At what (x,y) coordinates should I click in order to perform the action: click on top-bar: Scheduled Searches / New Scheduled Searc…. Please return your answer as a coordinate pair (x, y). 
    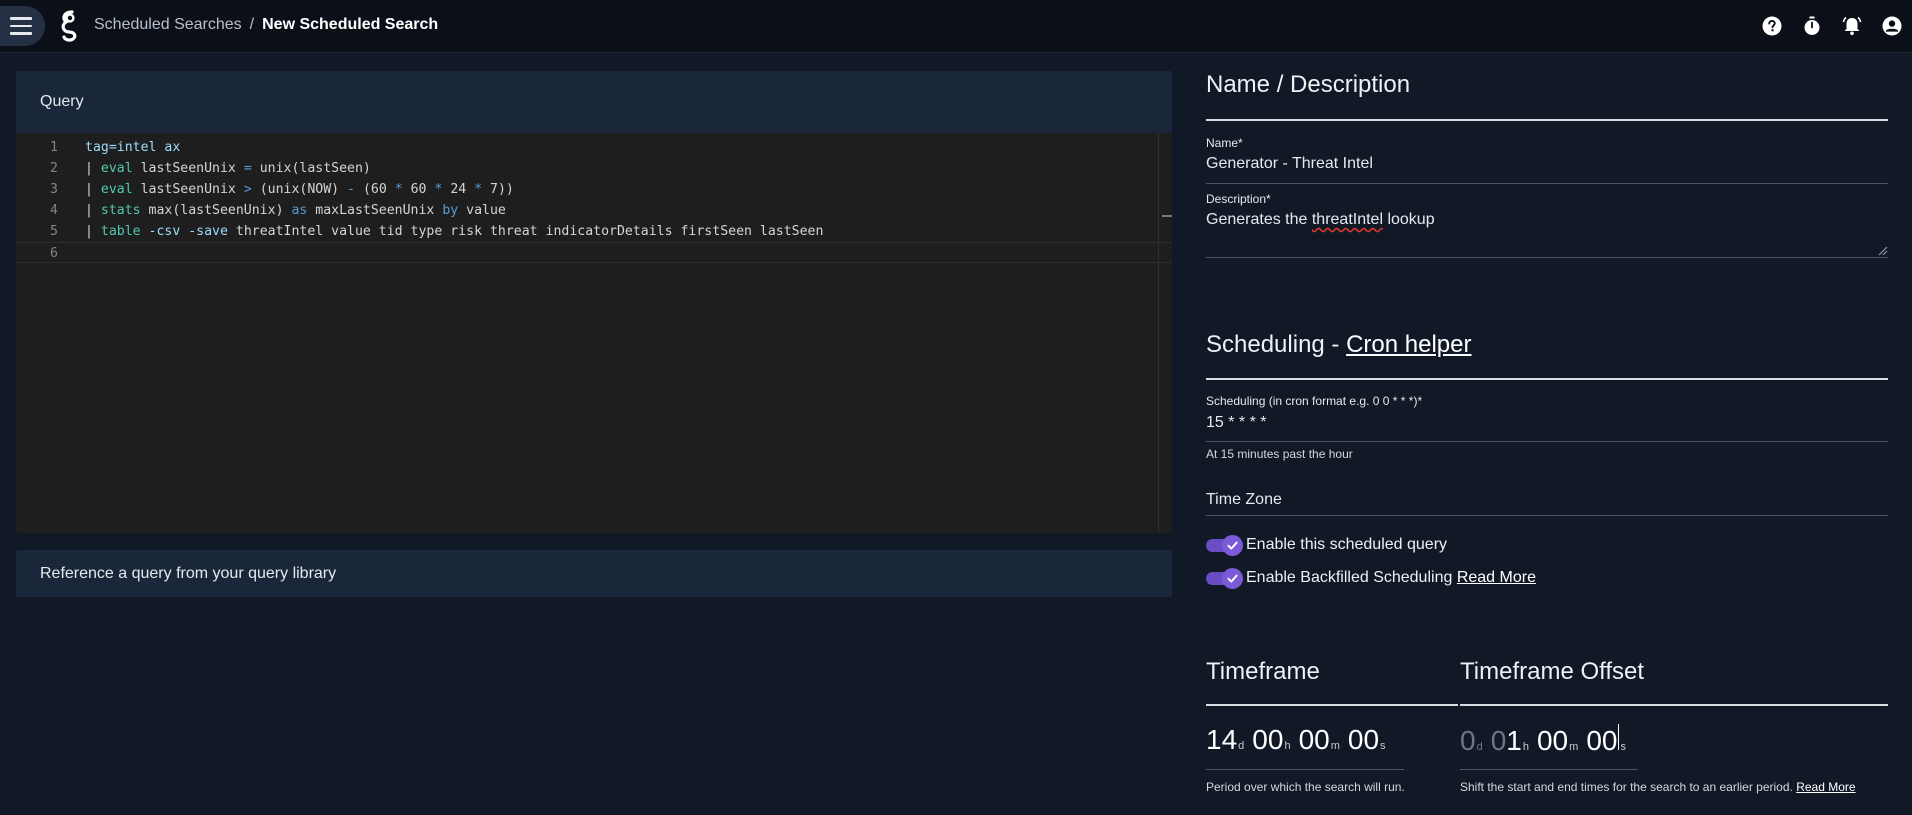
    Looking at the image, I should click on (956, 26).